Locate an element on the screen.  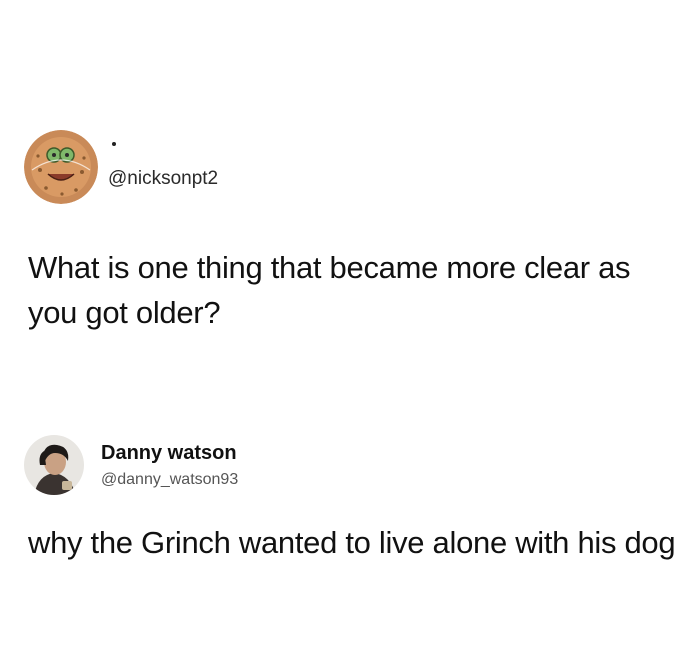
user-handle: @danny_watson93 is located at coordinates (169, 480).